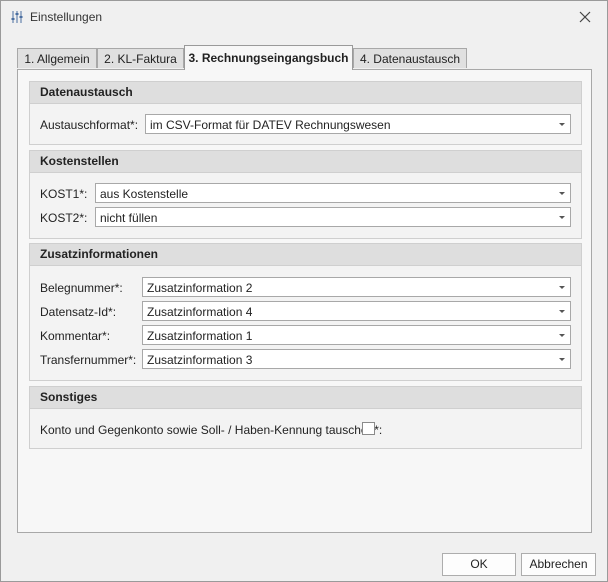 This screenshot has height=582, width=608. Describe the element at coordinates (64, 218) in the screenshot. I see `kost2-label: KOST2*:` at that location.